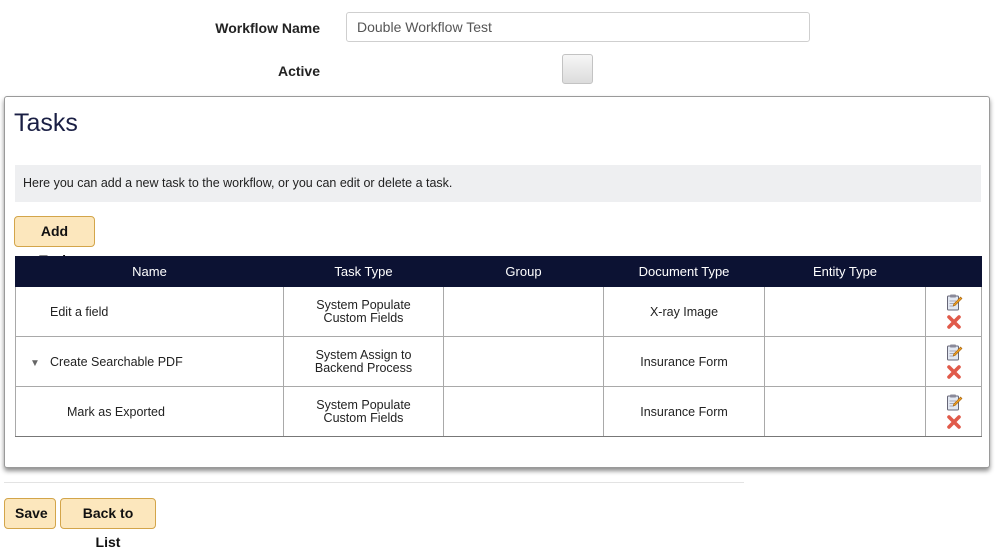  I want to click on cell-task-type: System Assign to Backend Process, so click(363, 361).